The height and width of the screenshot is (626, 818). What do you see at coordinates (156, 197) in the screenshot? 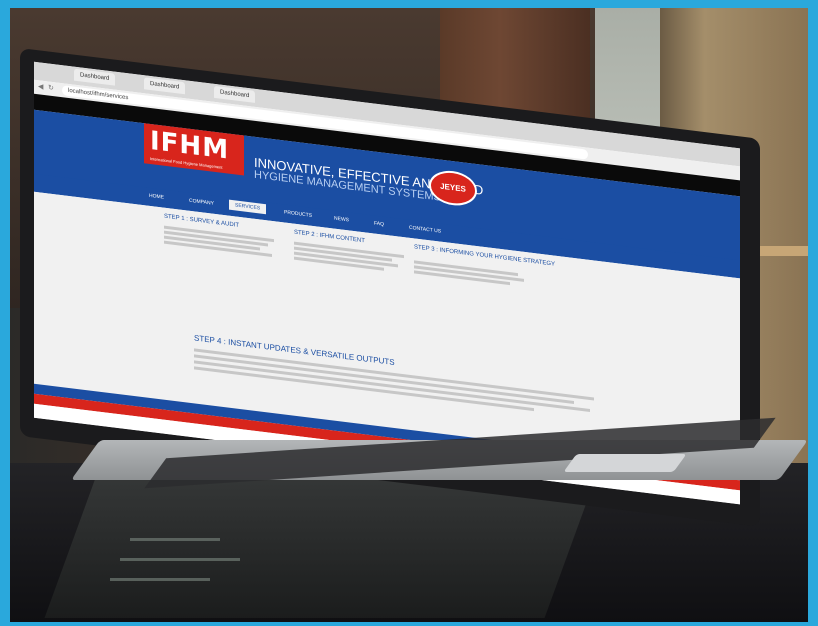
I see `nav-item-home: HOME` at bounding box center [156, 197].